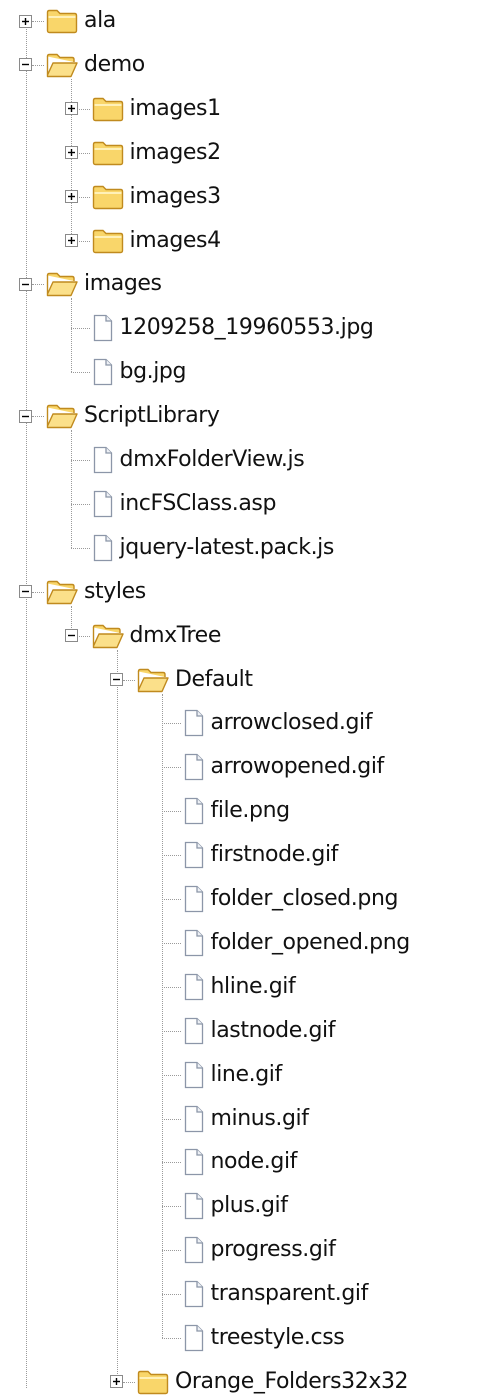  I want to click on node-label: images, so click(123, 284).